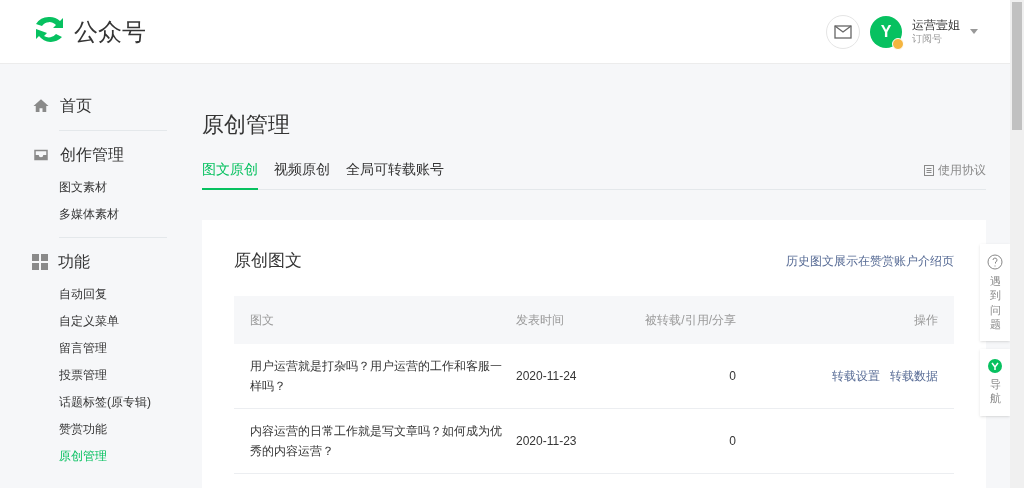 The height and width of the screenshot is (488, 1024). What do you see at coordinates (995, 366) in the screenshot?
I see `nav-icon` at bounding box center [995, 366].